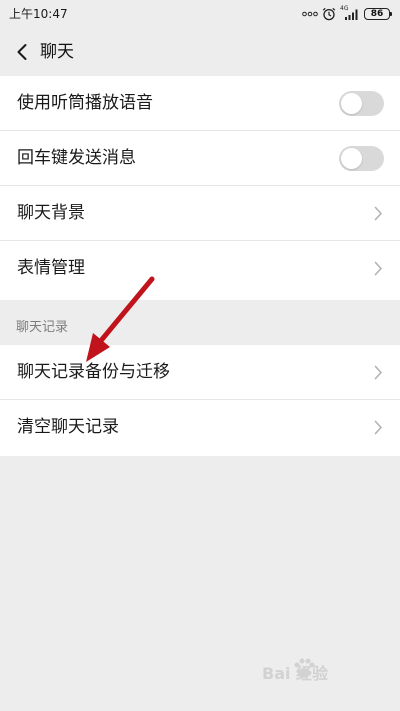 The image size is (400, 711). What do you see at coordinates (200, 322) in the screenshot?
I see `section-header: 聊天记录` at bounding box center [200, 322].